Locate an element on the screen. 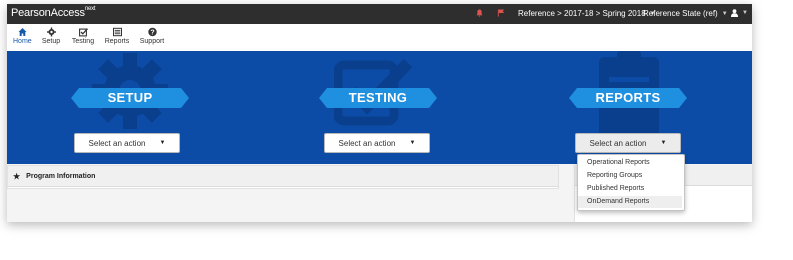 The width and height of the screenshot is (793, 260). nav-testing-label: Testing is located at coordinates (83, 41).